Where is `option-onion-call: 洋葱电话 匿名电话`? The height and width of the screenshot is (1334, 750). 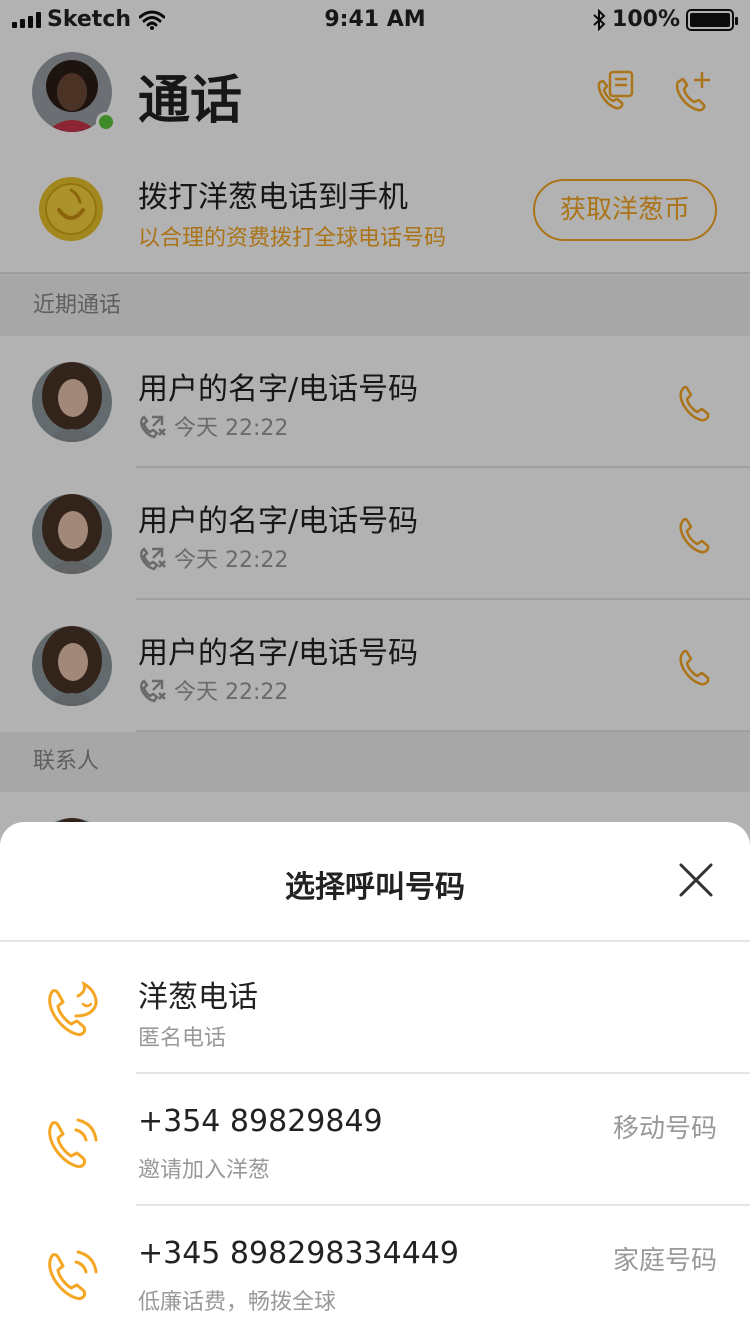
option-onion-call: 洋葱电话 匿名电话 is located at coordinates (375, 1008).